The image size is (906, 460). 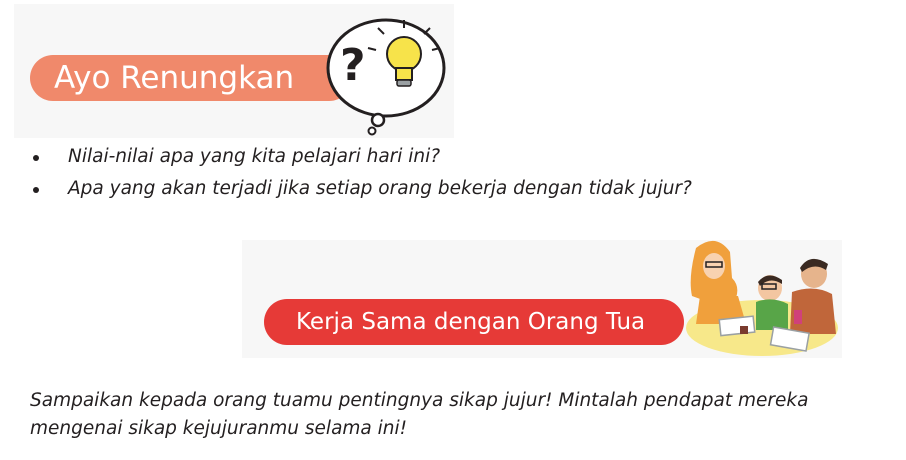 I want to click on reflection-title: Ayo Renungkan, so click(x=174, y=78).